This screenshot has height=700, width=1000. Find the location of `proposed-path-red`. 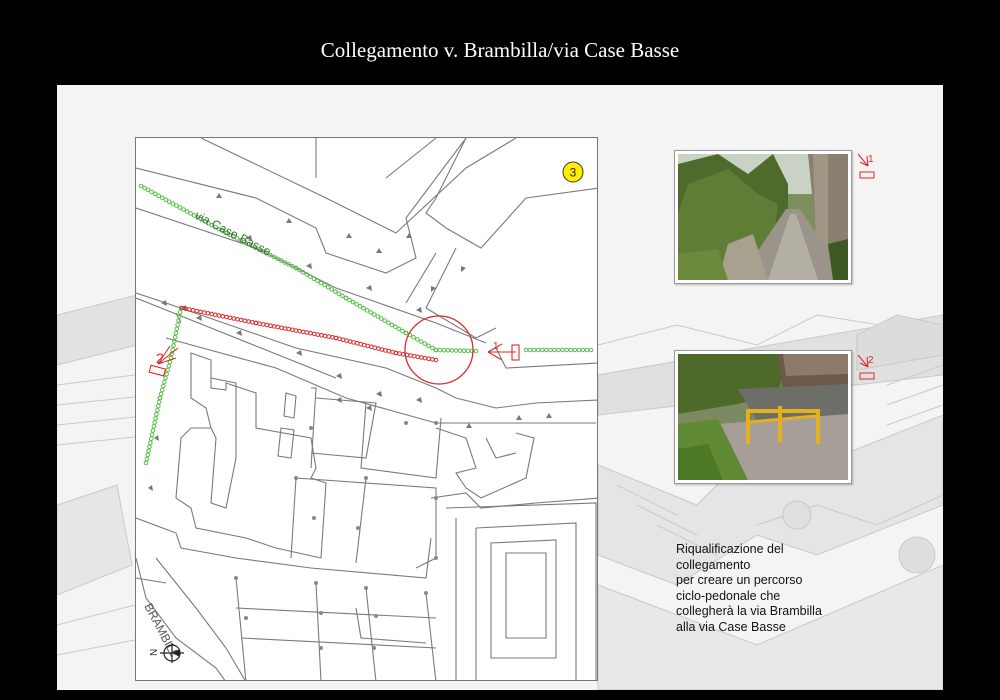

proposed-path-red is located at coordinates (309, 334).